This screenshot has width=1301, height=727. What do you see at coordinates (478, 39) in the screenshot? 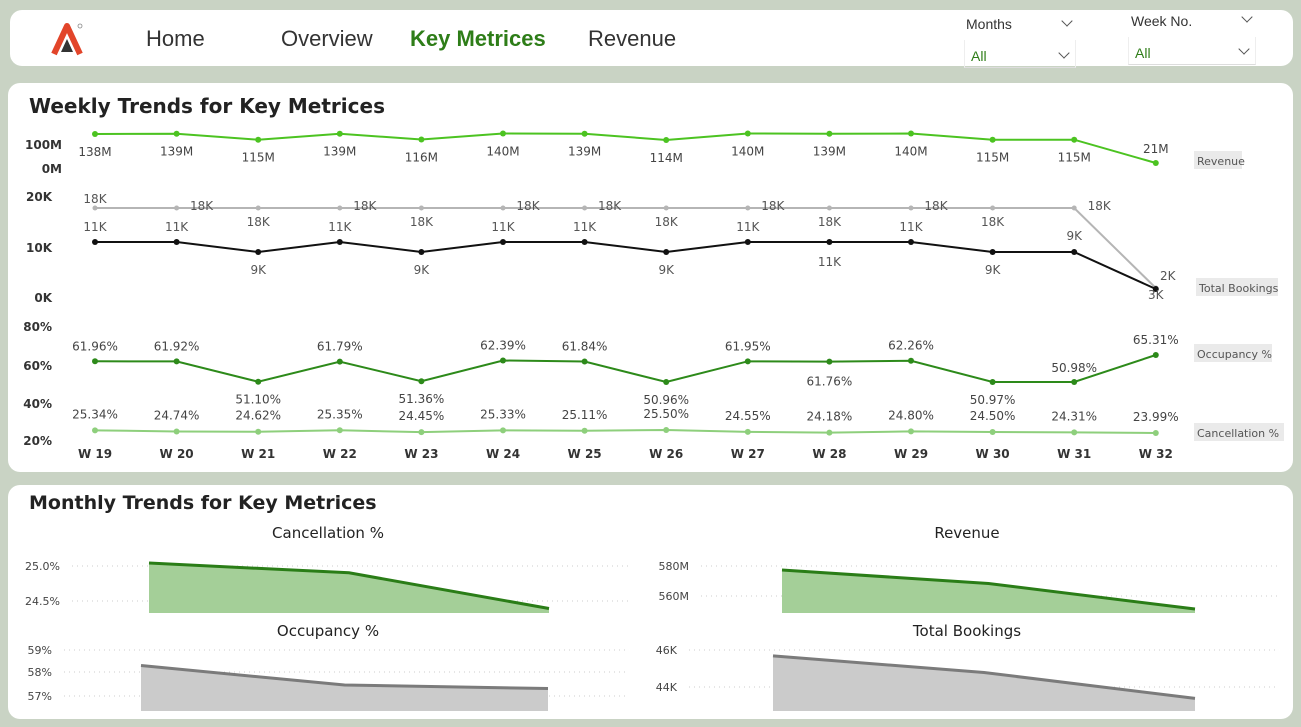
I see `nav-key-metrices: Key Metrices` at bounding box center [478, 39].